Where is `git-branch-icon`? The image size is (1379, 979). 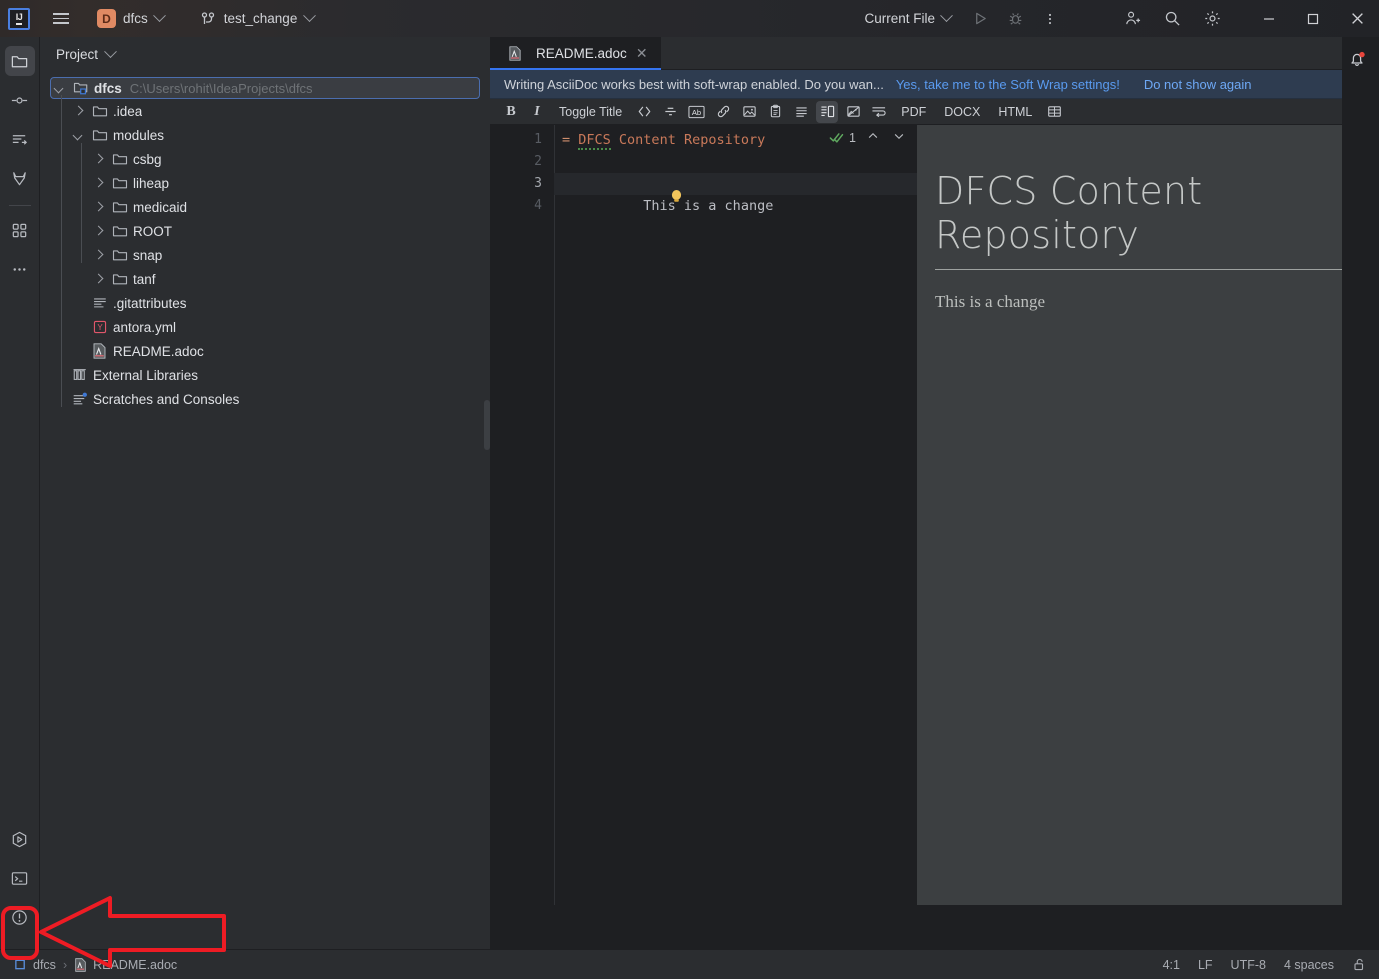
git-branch-icon is located at coordinates (207, 17).